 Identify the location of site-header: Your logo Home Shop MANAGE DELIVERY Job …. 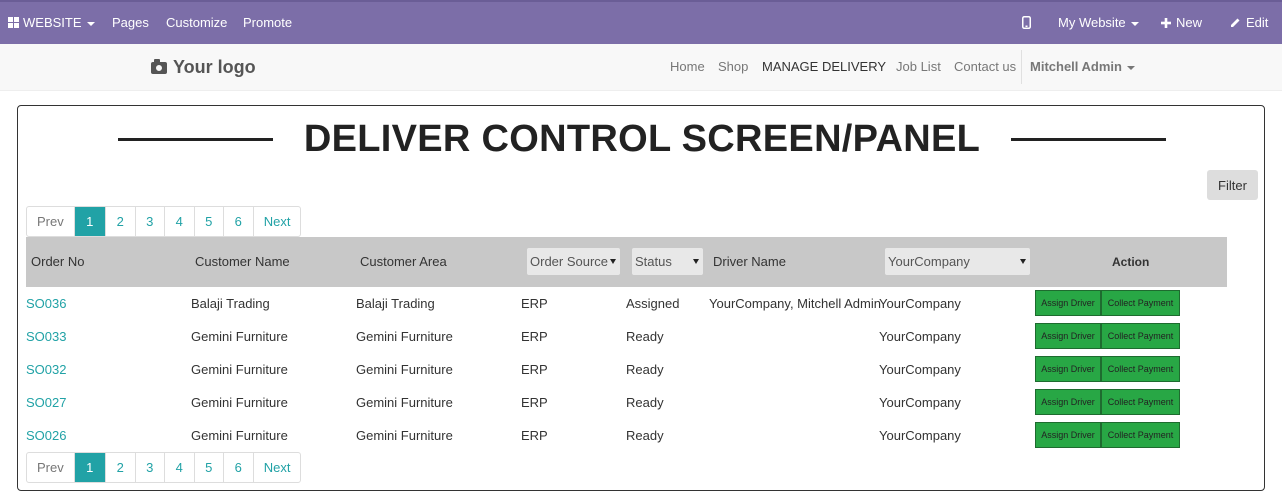
(641, 67).